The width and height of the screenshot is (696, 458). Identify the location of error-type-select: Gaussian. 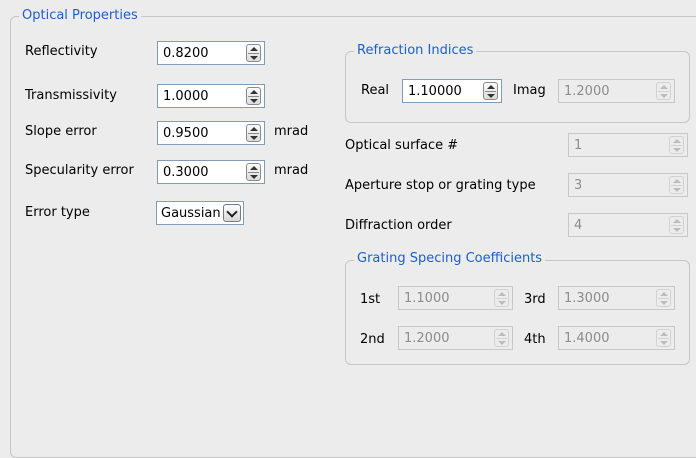
(200, 213).